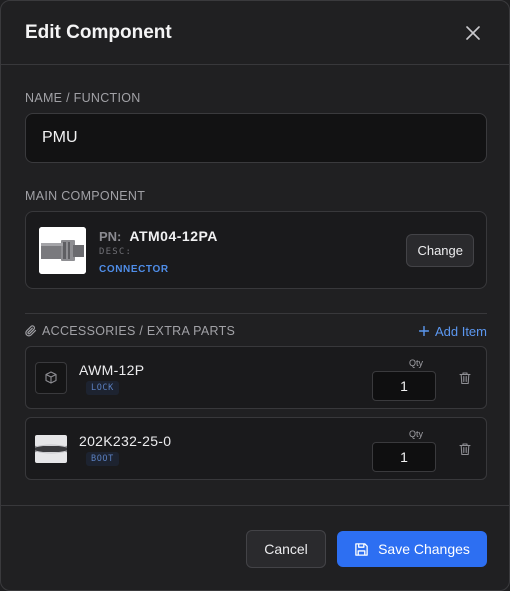  What do you see at coordinates (98, 32) in the screenshot?
I see `dialog-title: Edit Component` at bounding box center [98, 32].